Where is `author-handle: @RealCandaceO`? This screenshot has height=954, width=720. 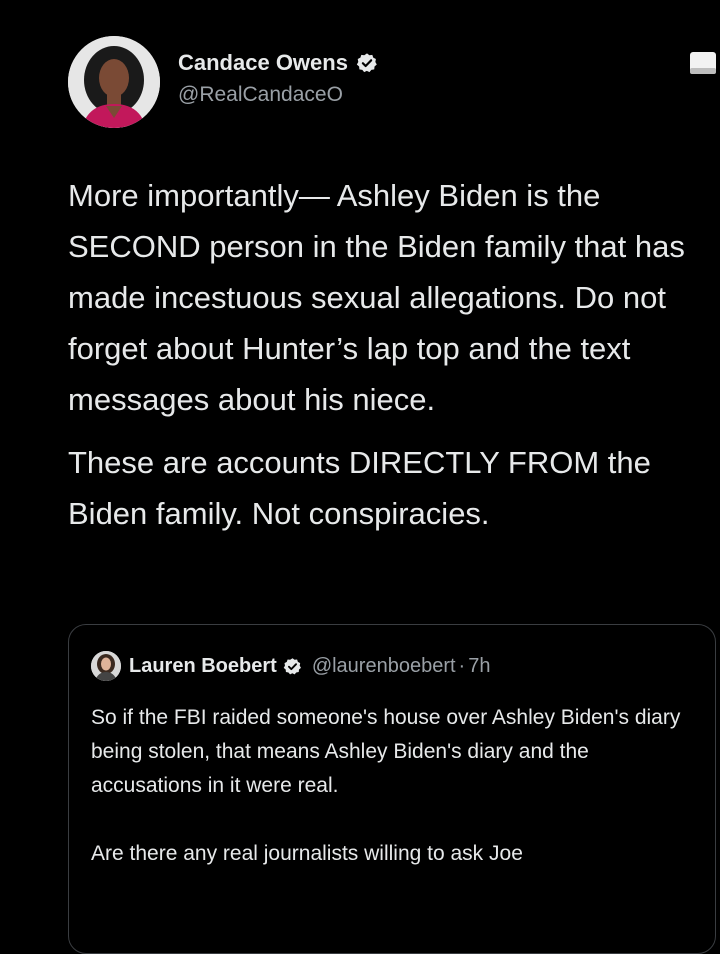
author-handle: @RealCandaceO is located at coordinates (260, 95).